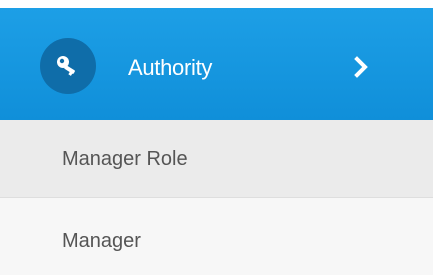 Image resolution: width=433 pixels, height=275 pixels. Describe the element at coordinates (216, 4) in the screenshot. I see `top-strip` at that location.